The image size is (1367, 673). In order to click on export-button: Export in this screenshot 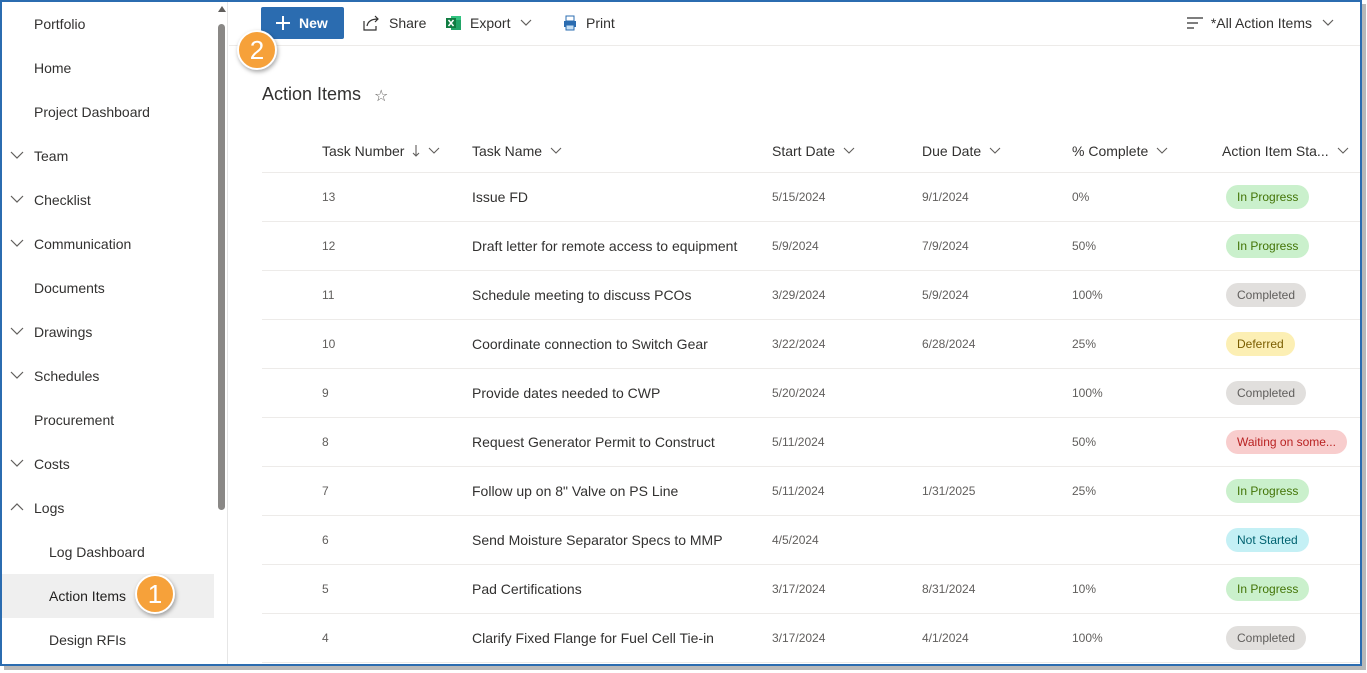, I will do `click(489, 23)`.